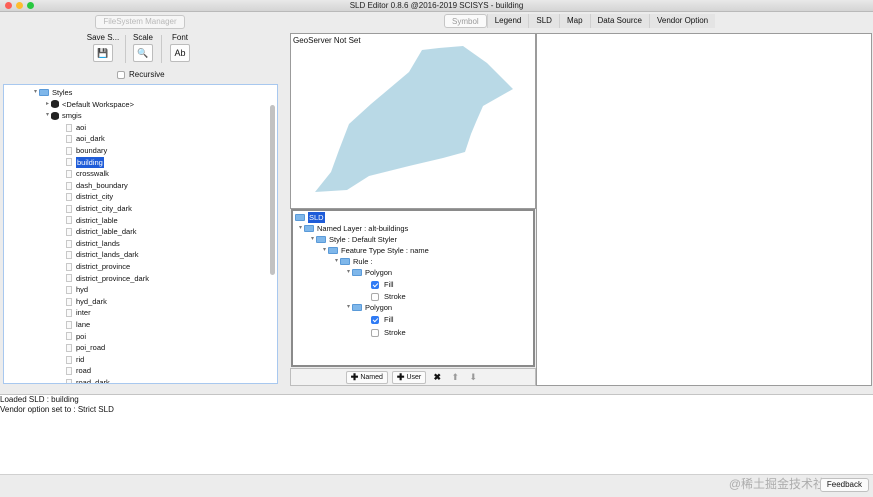 The width and height of the screenshot is (873, 497). What do you see at coordinates (85, 162) in the screenshot?
I see `style-item: building` at bounding box center [85, 162].